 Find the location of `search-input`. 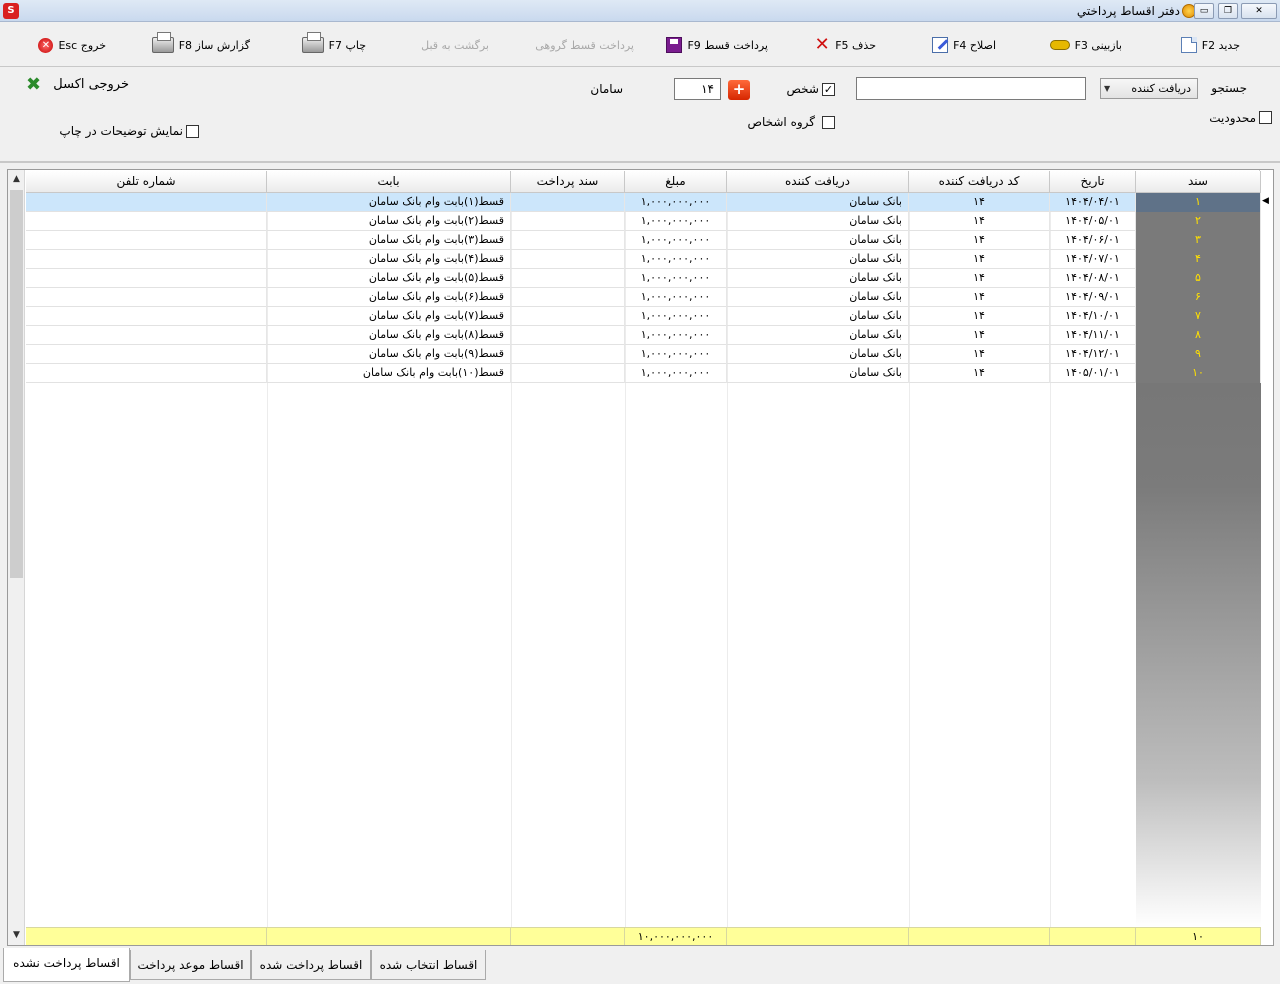

search-input is located at coordinates (971, 88).